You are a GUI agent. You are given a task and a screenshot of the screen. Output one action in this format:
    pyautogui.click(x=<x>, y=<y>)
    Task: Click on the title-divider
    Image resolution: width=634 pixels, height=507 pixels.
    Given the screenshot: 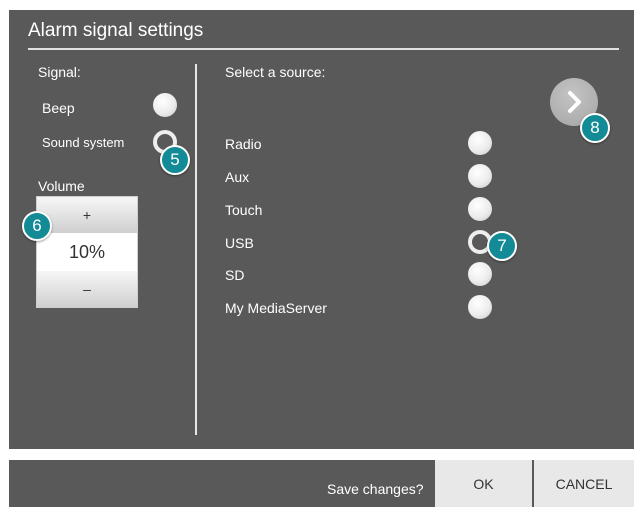 What is the action you would take?
    pyautogui.click(x=323, y=49)
    